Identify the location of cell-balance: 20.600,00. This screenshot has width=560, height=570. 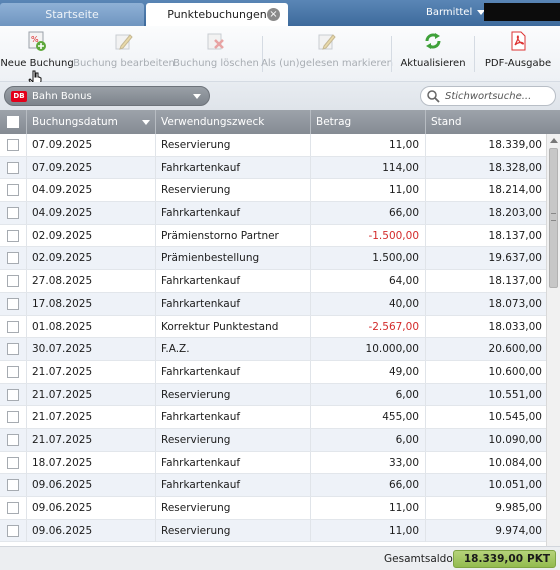
(515, 349).